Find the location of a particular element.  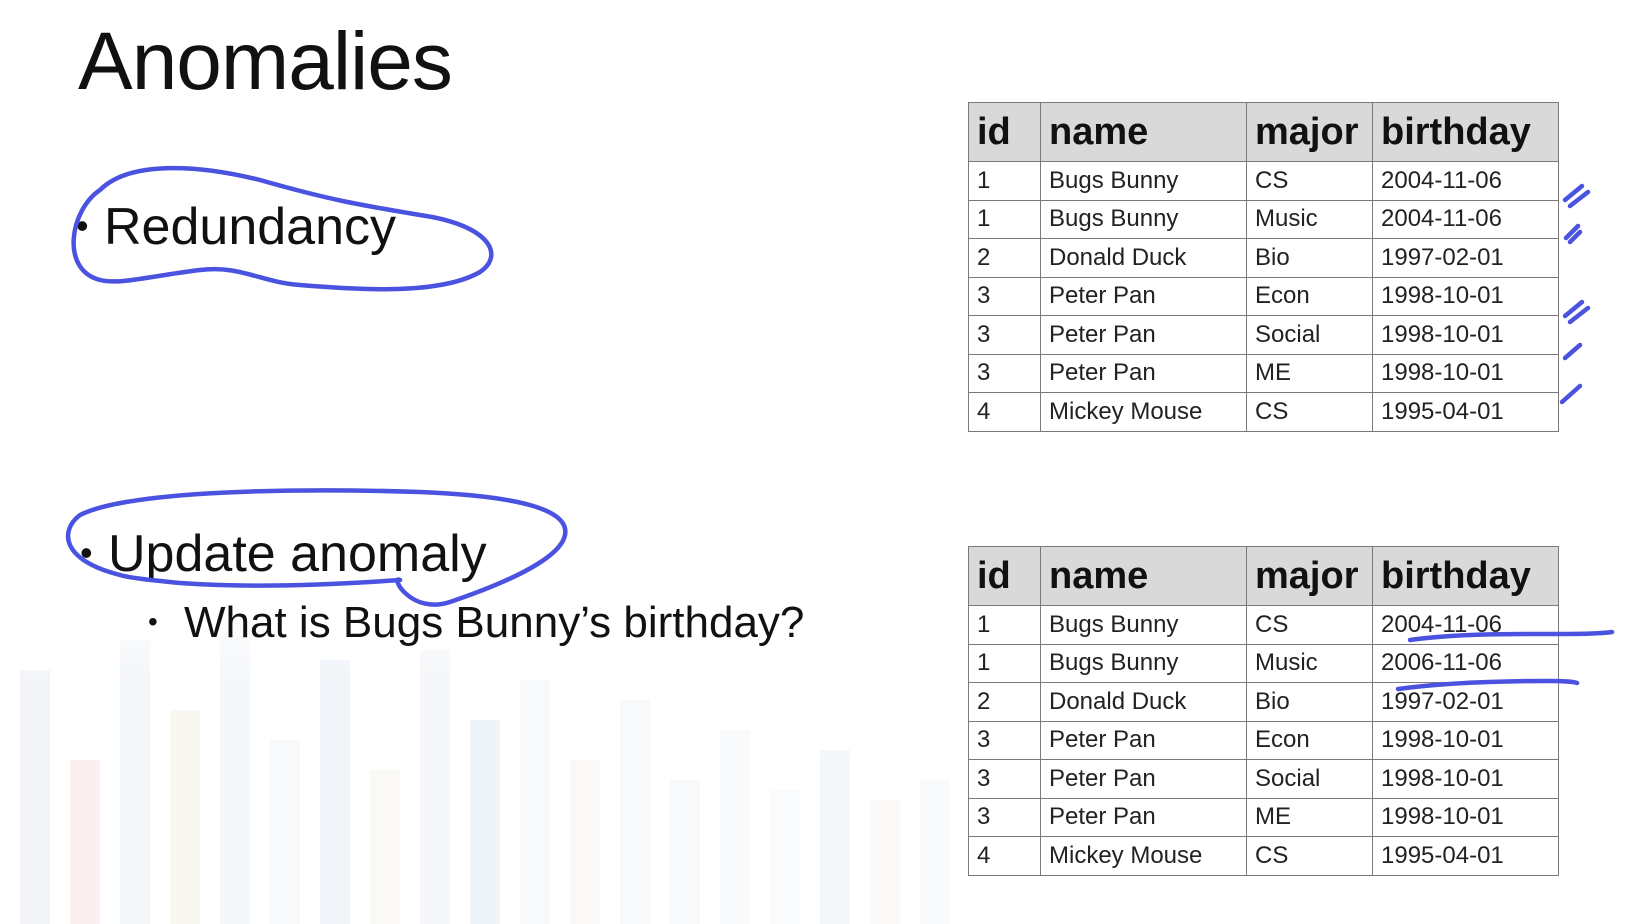

table-row: 1 Bugs Bunny Music 2004-11-06 is located at coordinates (1263, 219).